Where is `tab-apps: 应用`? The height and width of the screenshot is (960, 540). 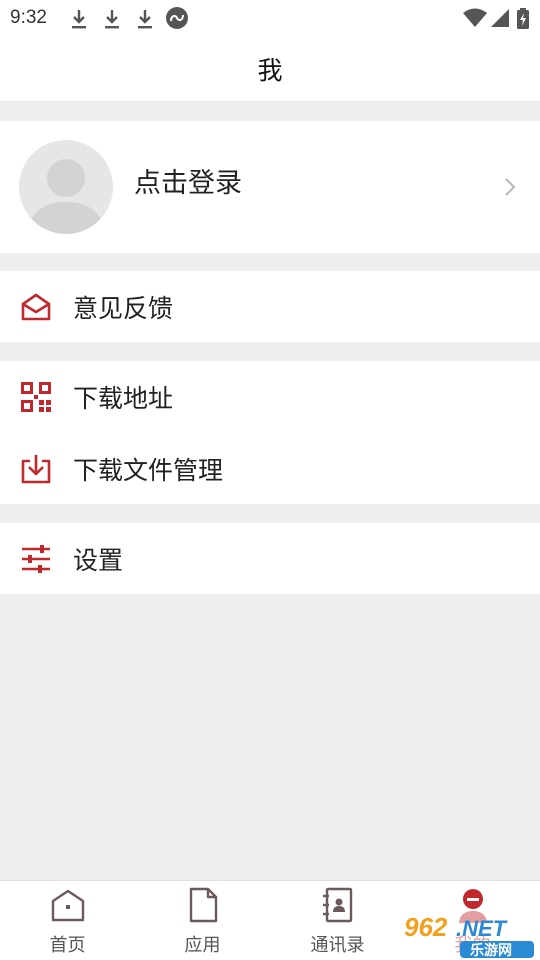 tab-apps: 应用 is located at coordinates (202, 920).